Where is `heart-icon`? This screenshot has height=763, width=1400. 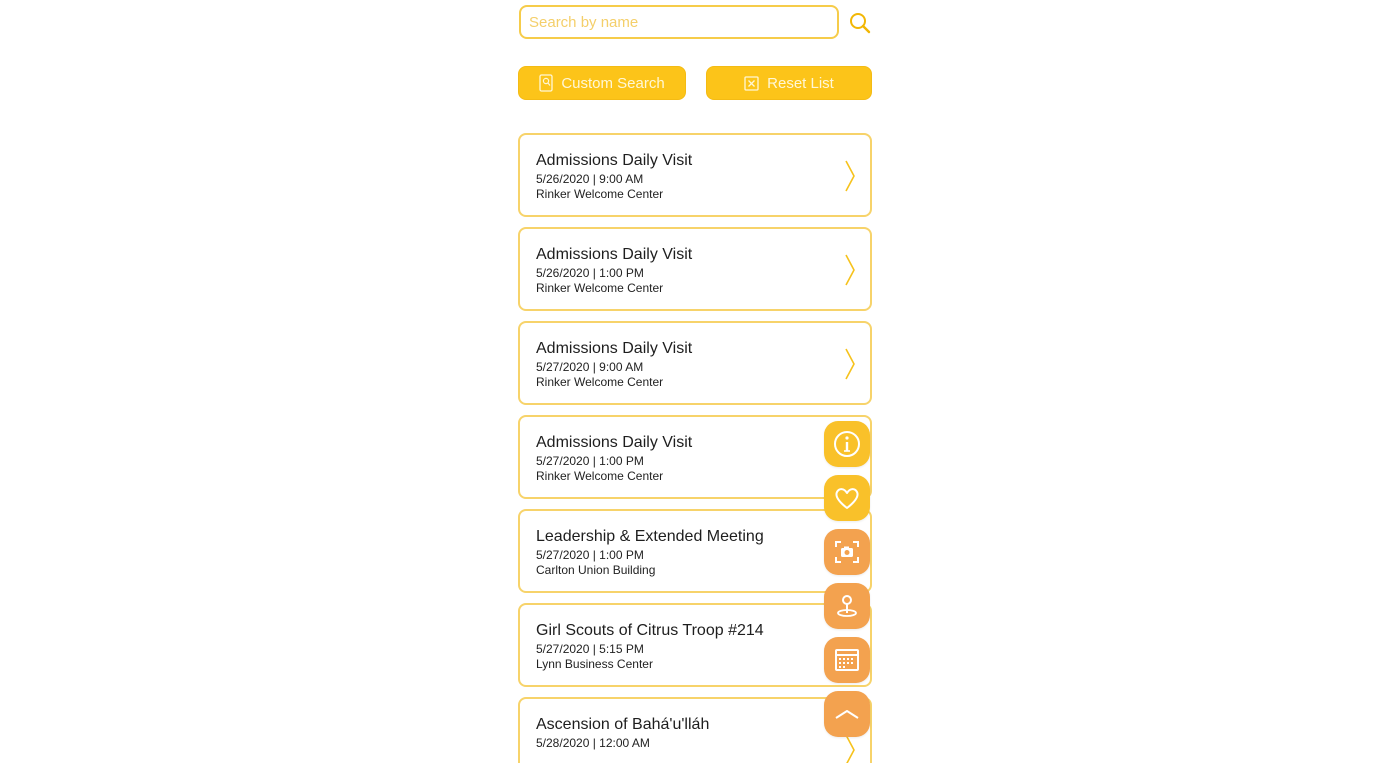
heart-icon is located at coordinates (847, 498).